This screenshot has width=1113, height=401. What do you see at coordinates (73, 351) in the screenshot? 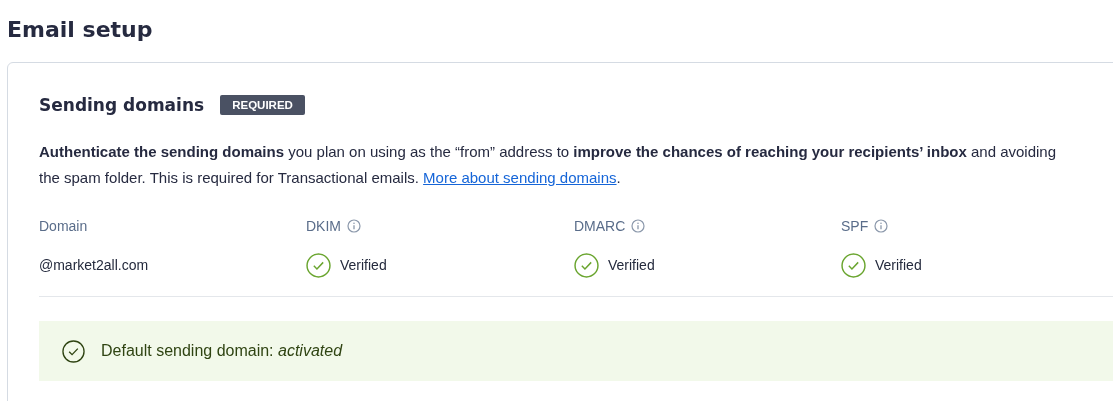
I see `check-circle-icon` at bounding box center [73, 351].